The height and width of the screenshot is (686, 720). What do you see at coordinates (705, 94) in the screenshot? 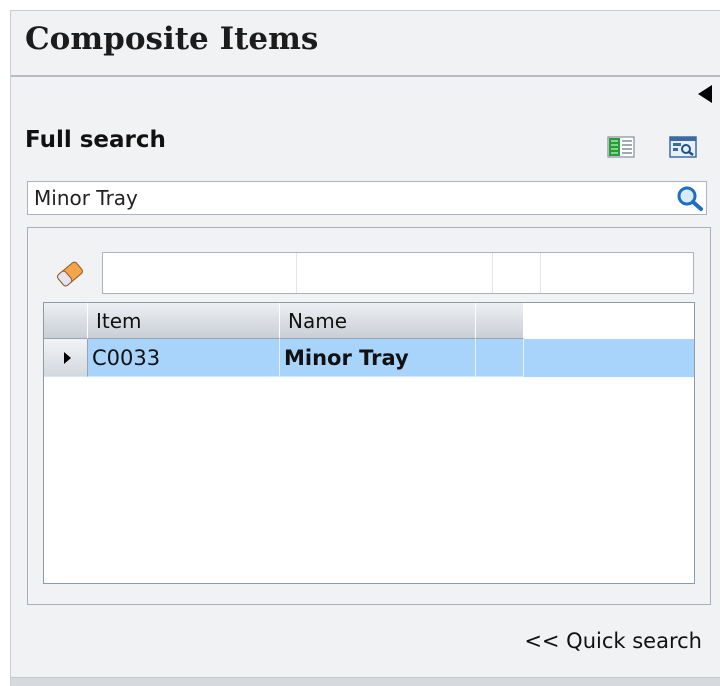
I see `collapse-arrow-icon` at bounding box center [705, 94].